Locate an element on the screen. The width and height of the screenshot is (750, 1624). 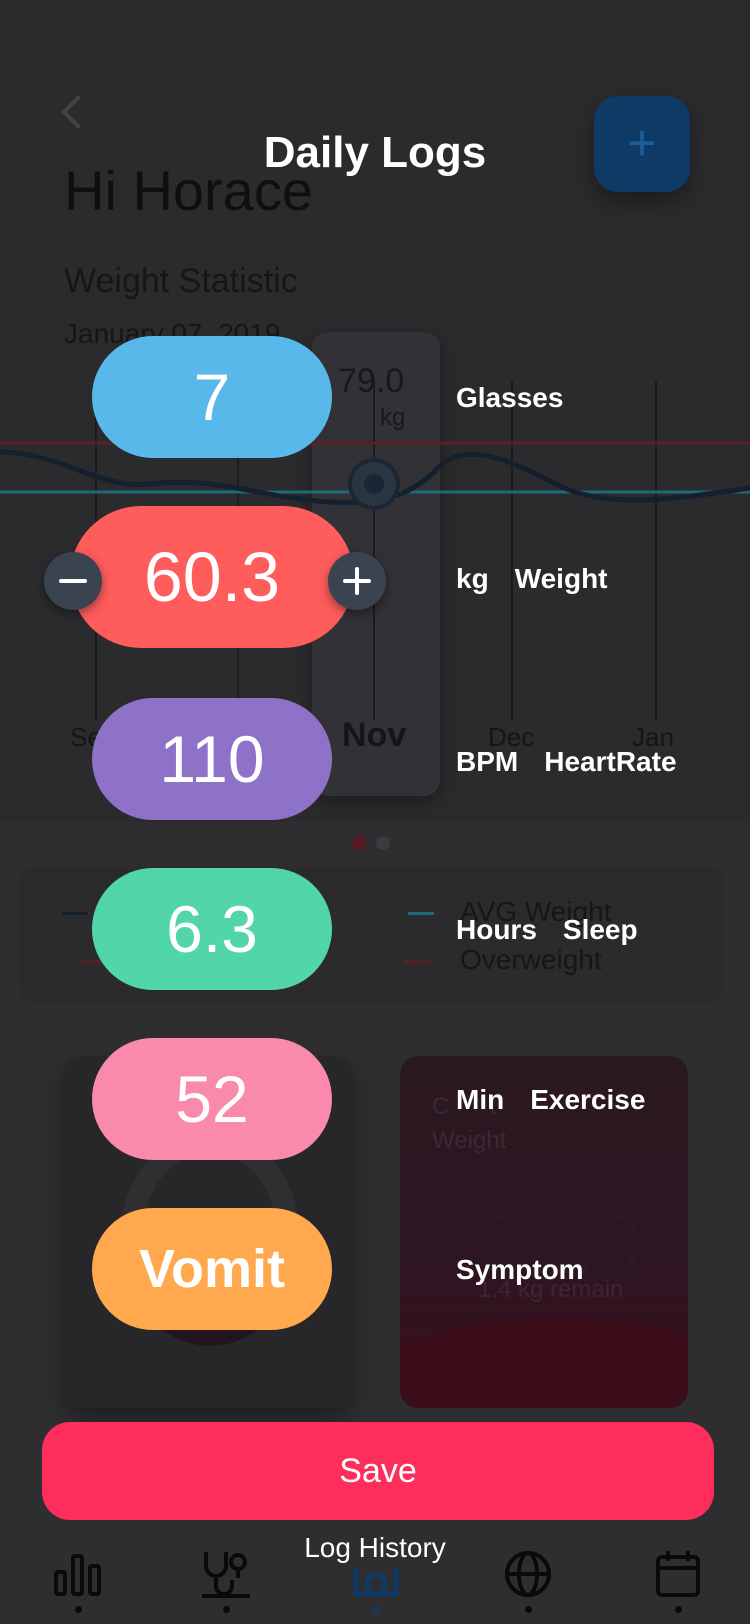
selected-point is located at coordinates (374, 484).